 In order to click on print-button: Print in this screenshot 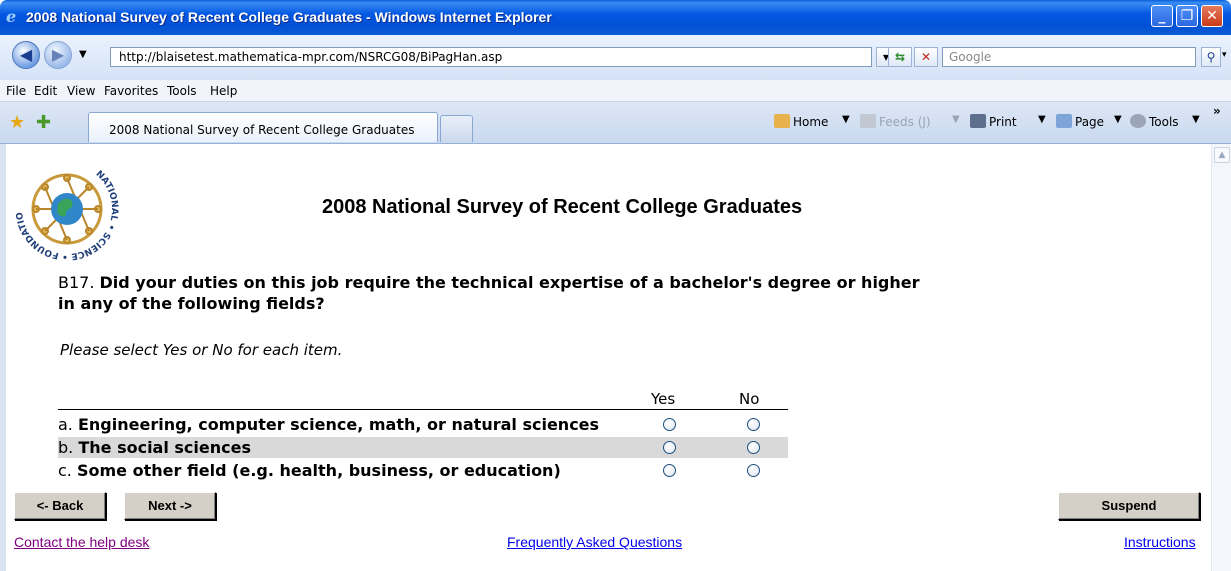, I will do `click(993, 121)`.